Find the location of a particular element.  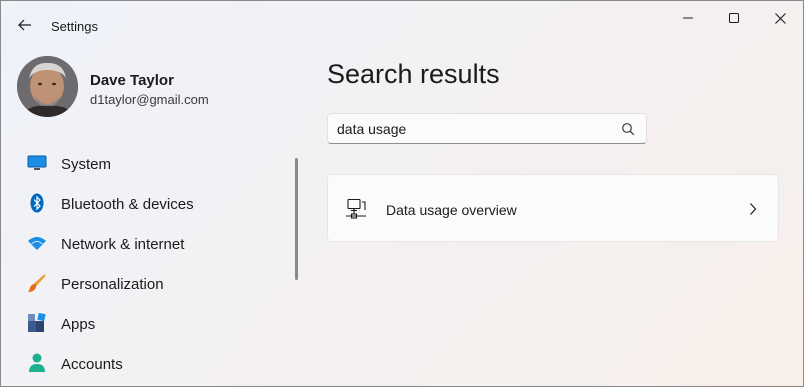

sidebar-item-network: Network & internet is located at coordinates (150, 243).